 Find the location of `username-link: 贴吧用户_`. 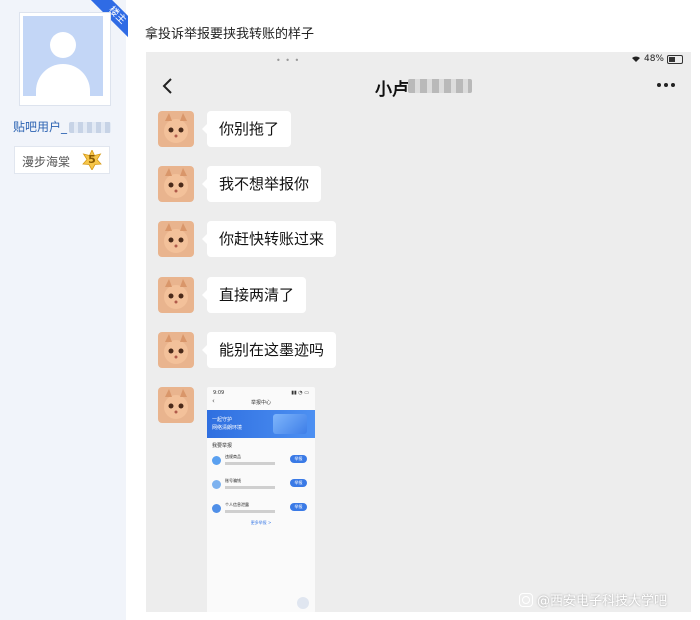

username-link: 贴吧用户_ is located at coordinates (66, 126).